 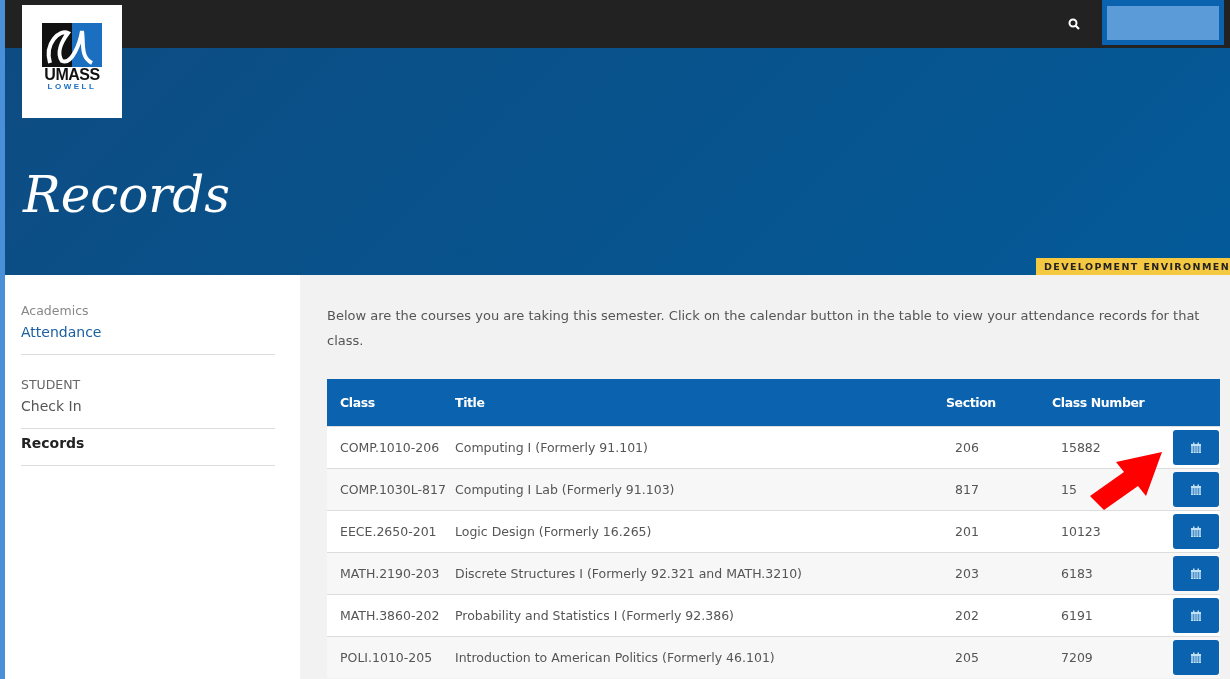 I want to click on logo-subtext: LOWELL, so click(x=72, y=86).